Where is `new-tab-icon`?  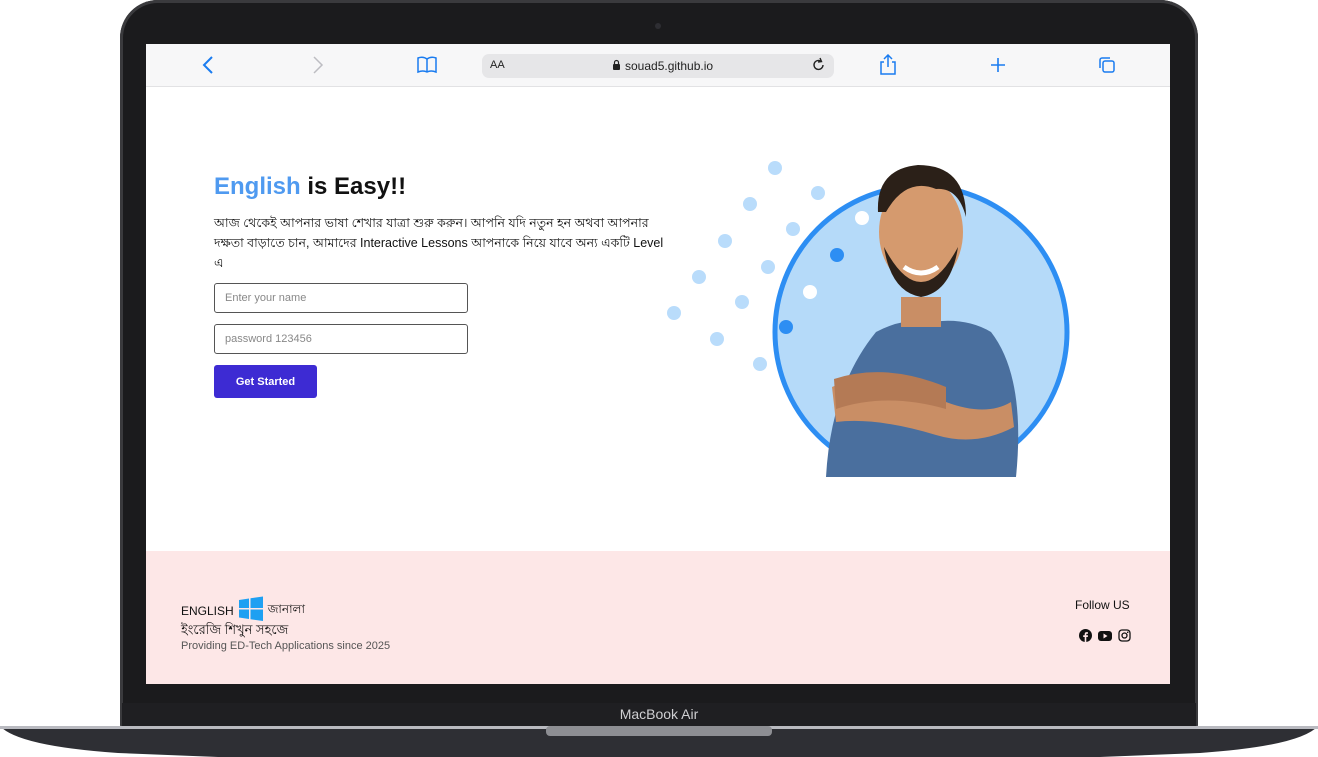
new-tab-icon is located at coordinates (998, 65).